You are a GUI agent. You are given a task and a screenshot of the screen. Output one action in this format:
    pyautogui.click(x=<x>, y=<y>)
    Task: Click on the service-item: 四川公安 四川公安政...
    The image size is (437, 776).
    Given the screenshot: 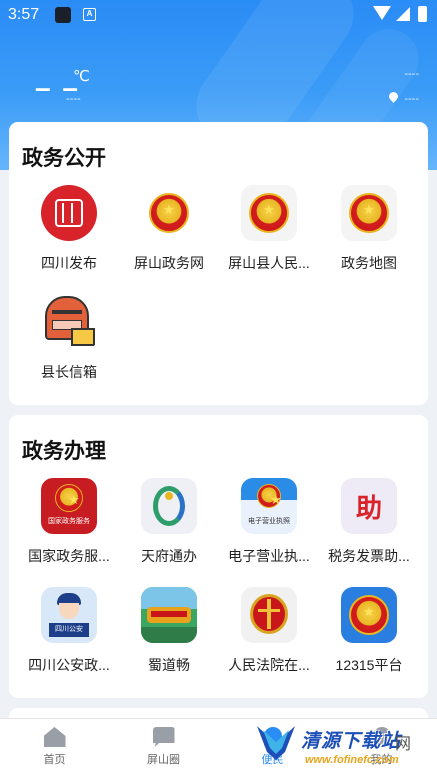 What is the action you would take?
    pyautogui.click(x=69, y=631)
    